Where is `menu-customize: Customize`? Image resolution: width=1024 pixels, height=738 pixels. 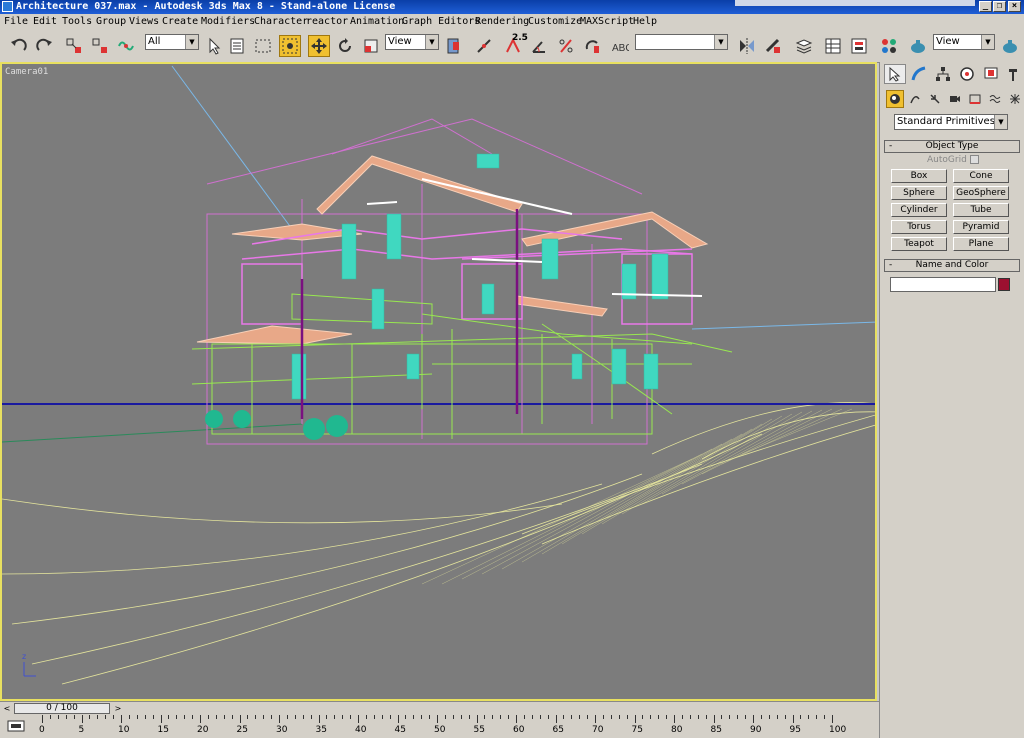 menu-customize: Customize is located at coordinates (555, 22).